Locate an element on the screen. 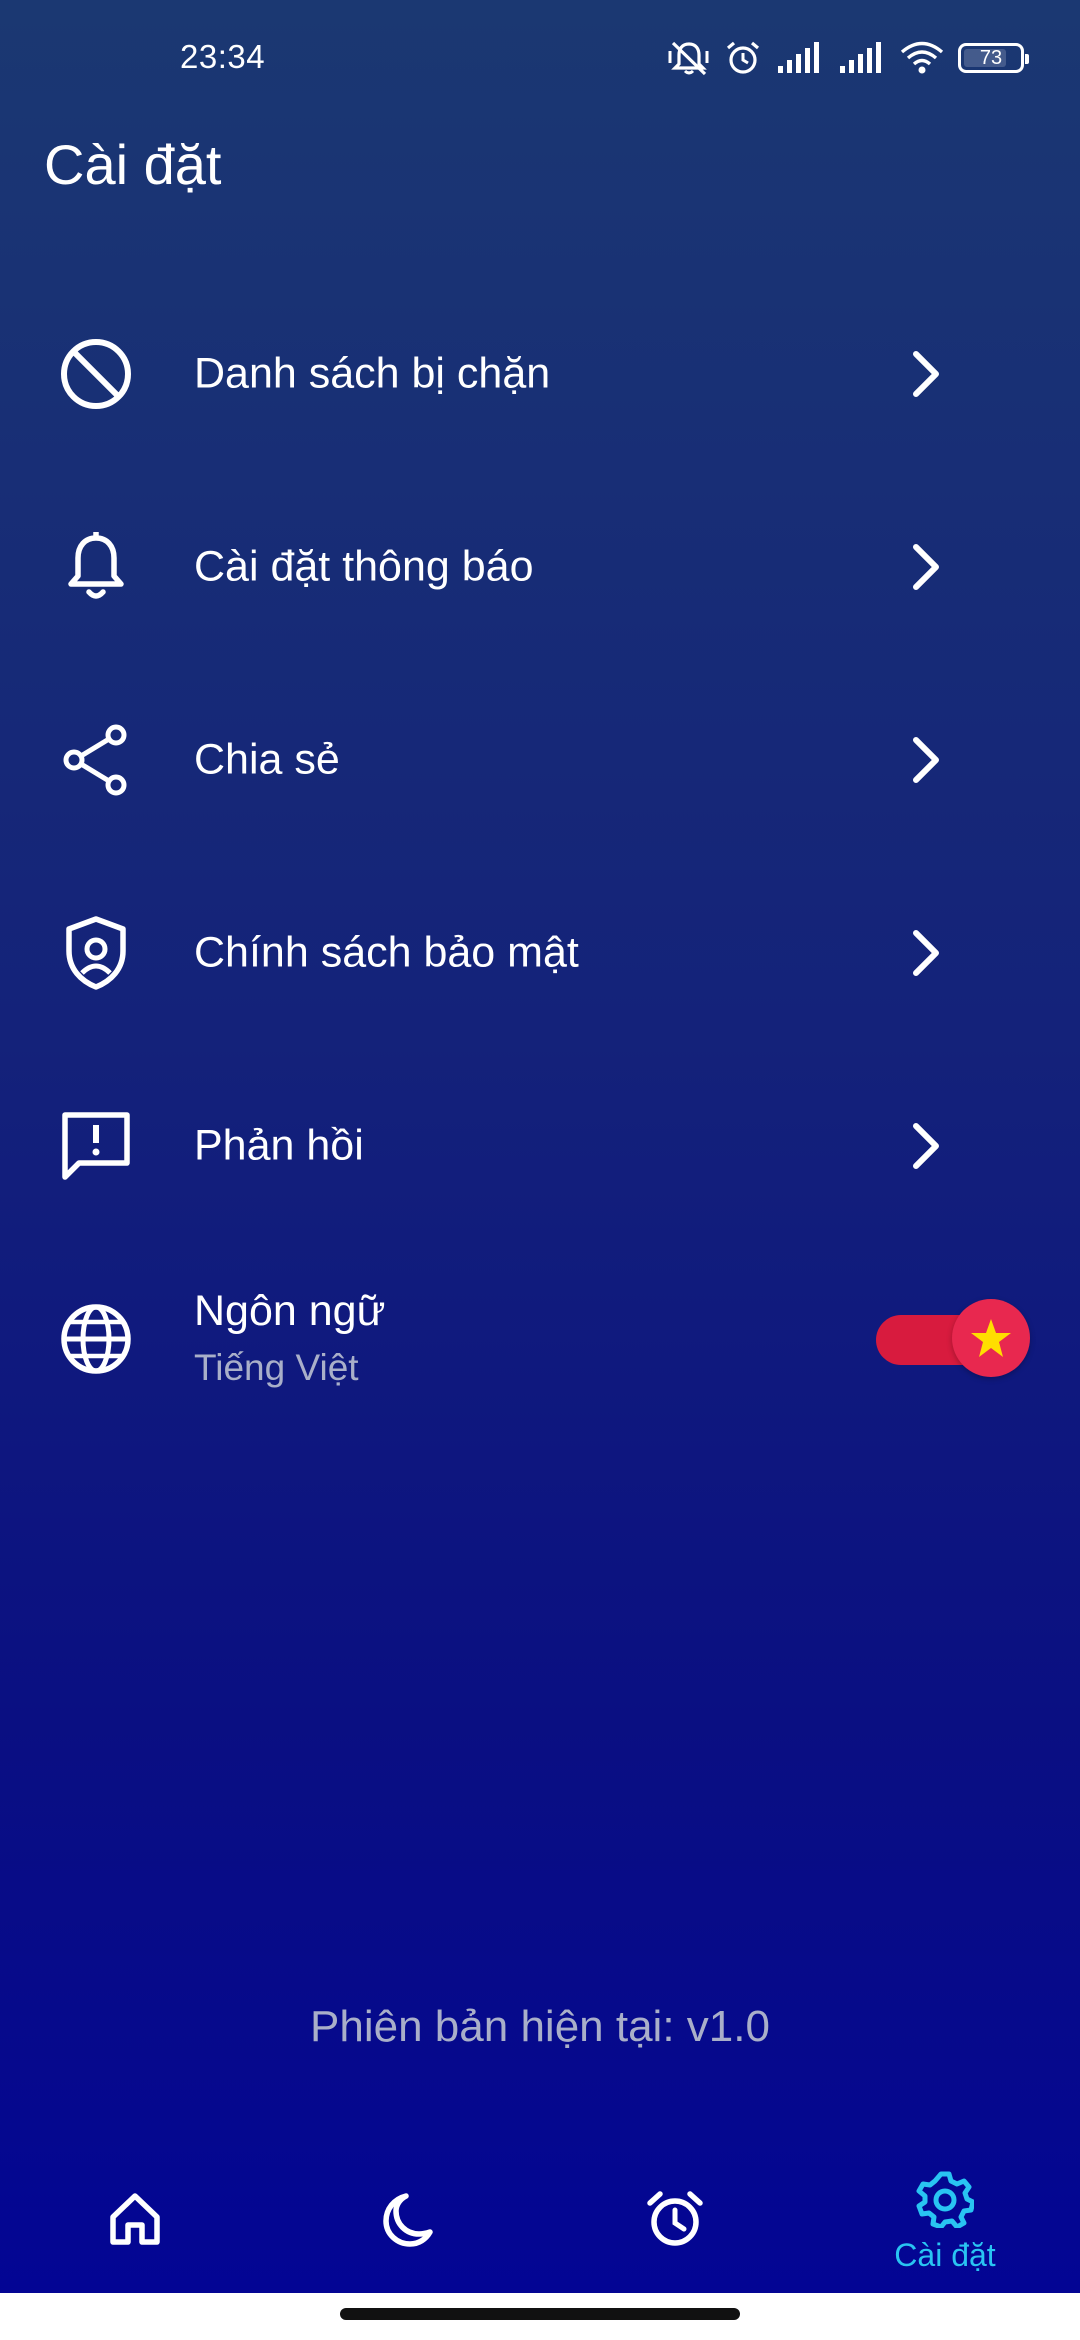  status-icons: 73 is located at coordinates (848, 58).